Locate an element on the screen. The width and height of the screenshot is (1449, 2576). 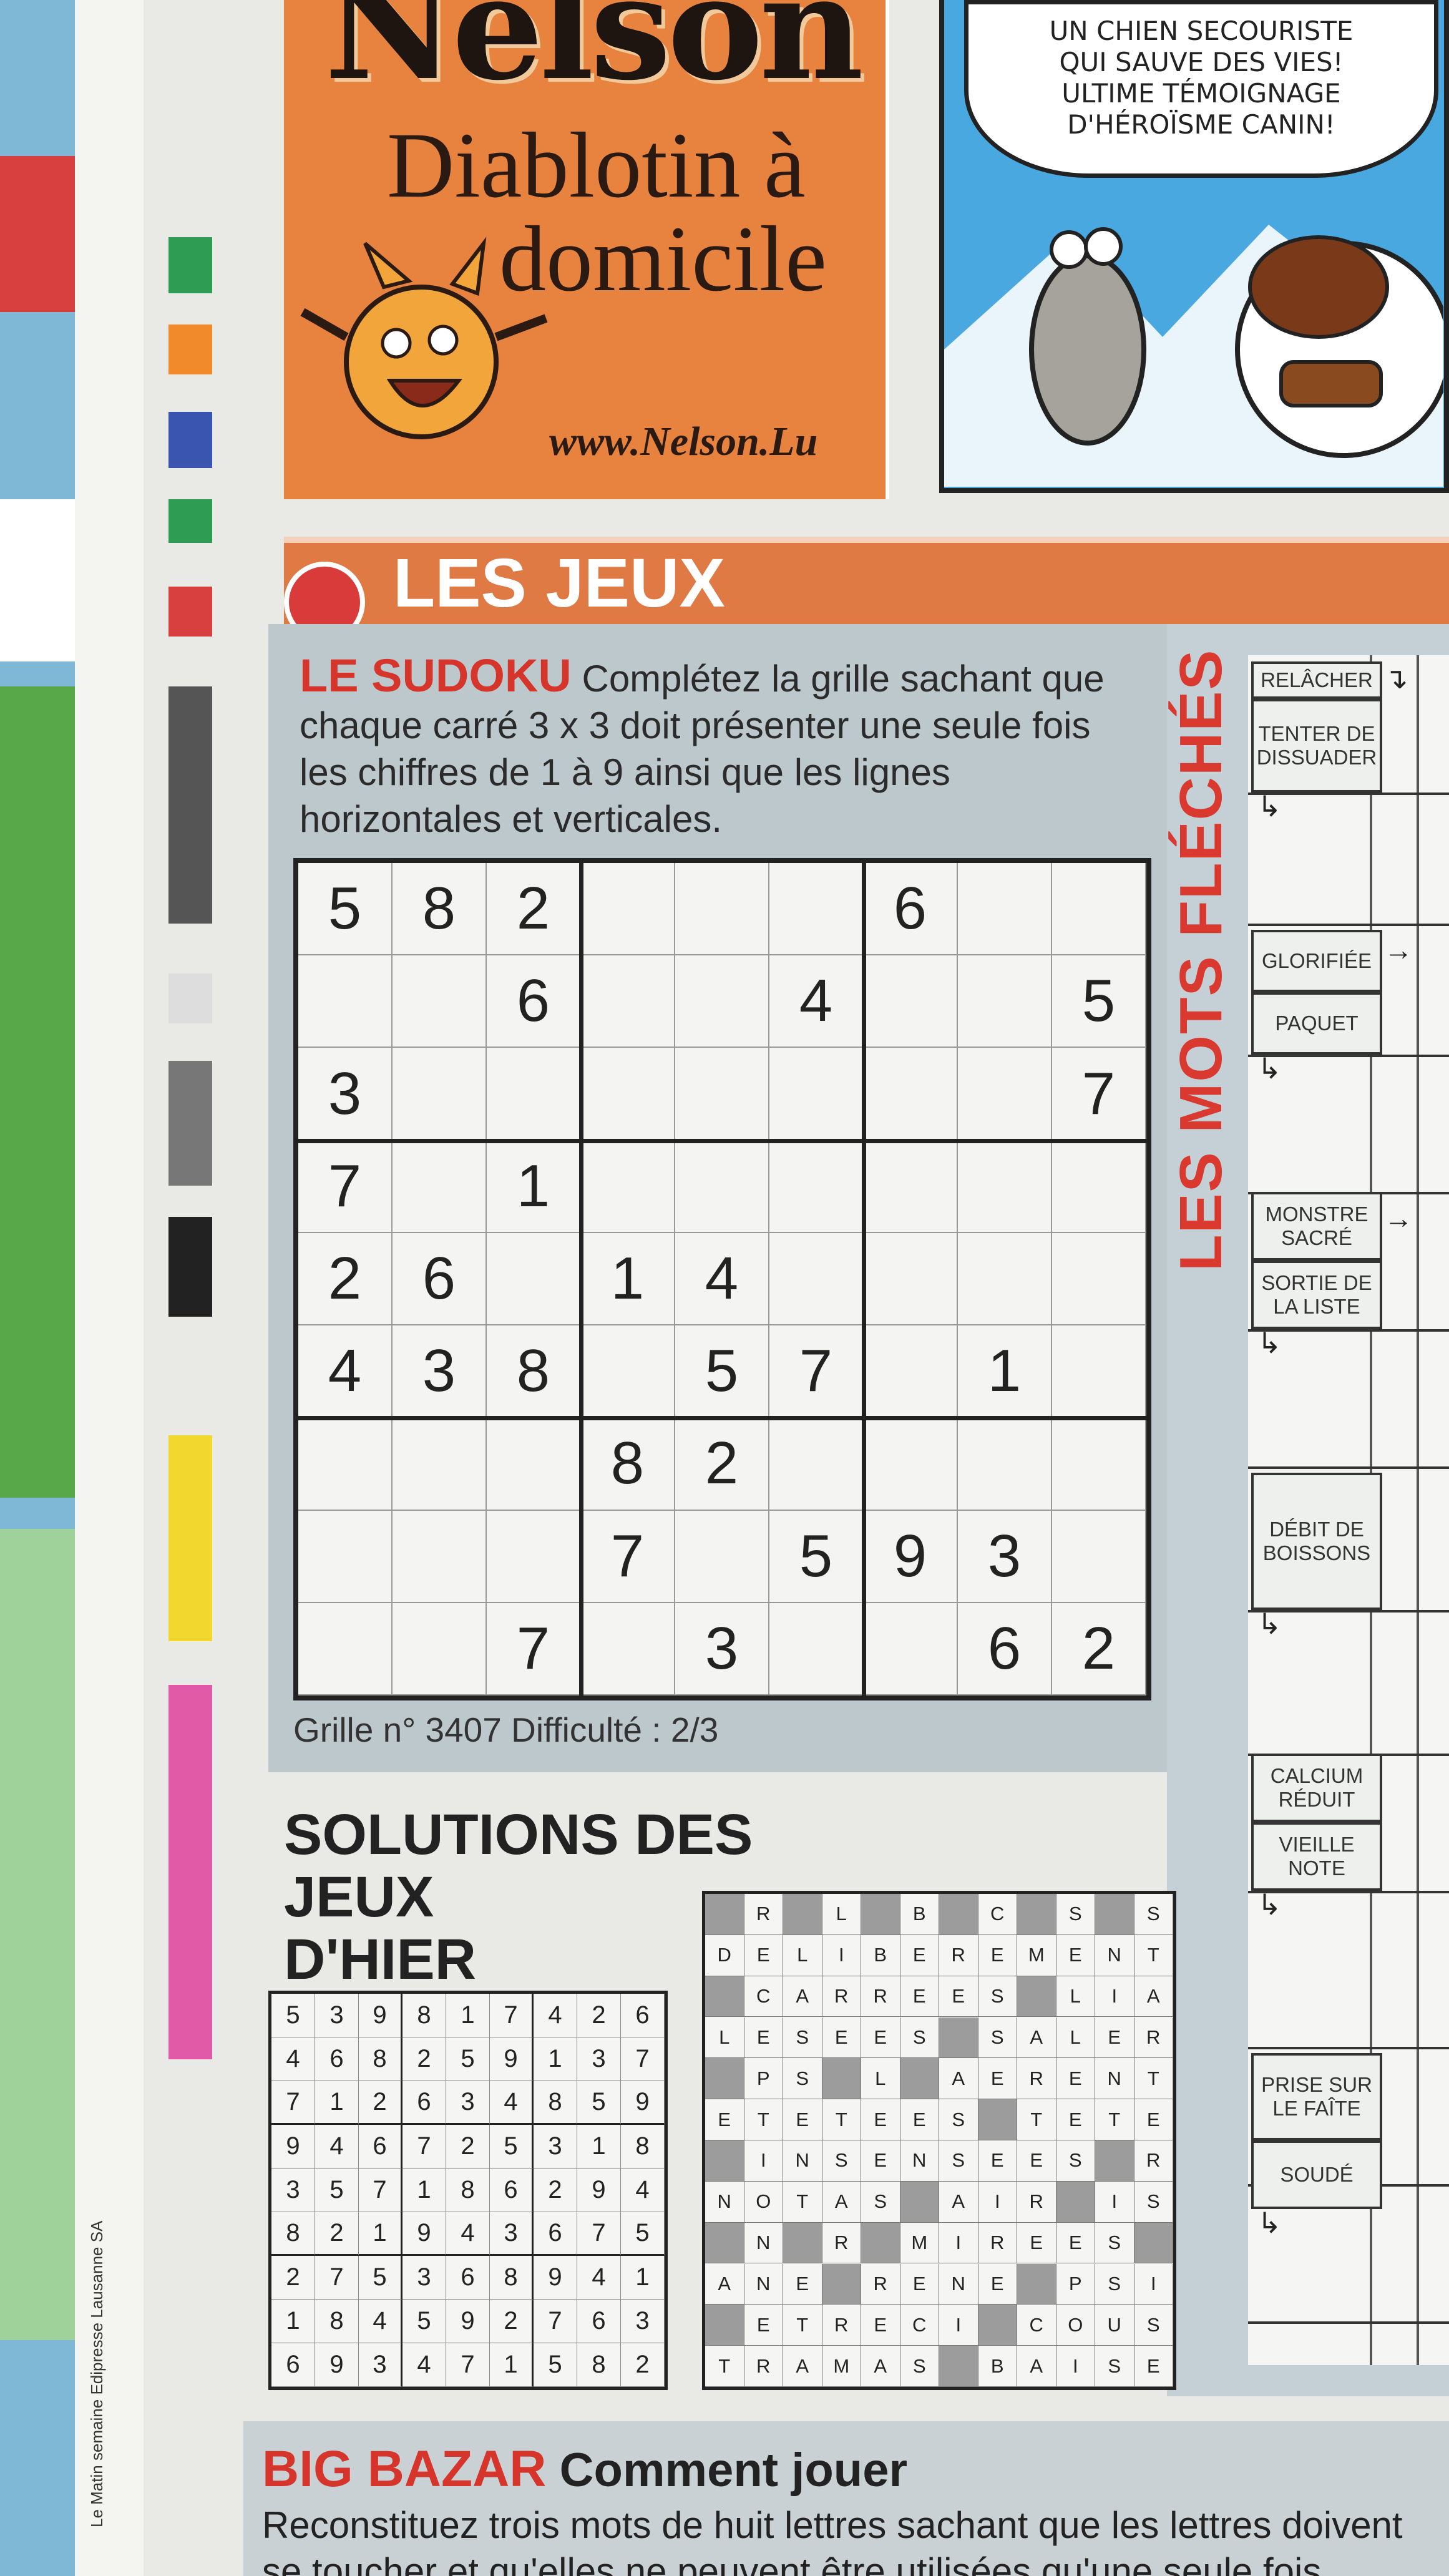
solution-sudoku-cell: 7 is located at coordinates (293, 2103).